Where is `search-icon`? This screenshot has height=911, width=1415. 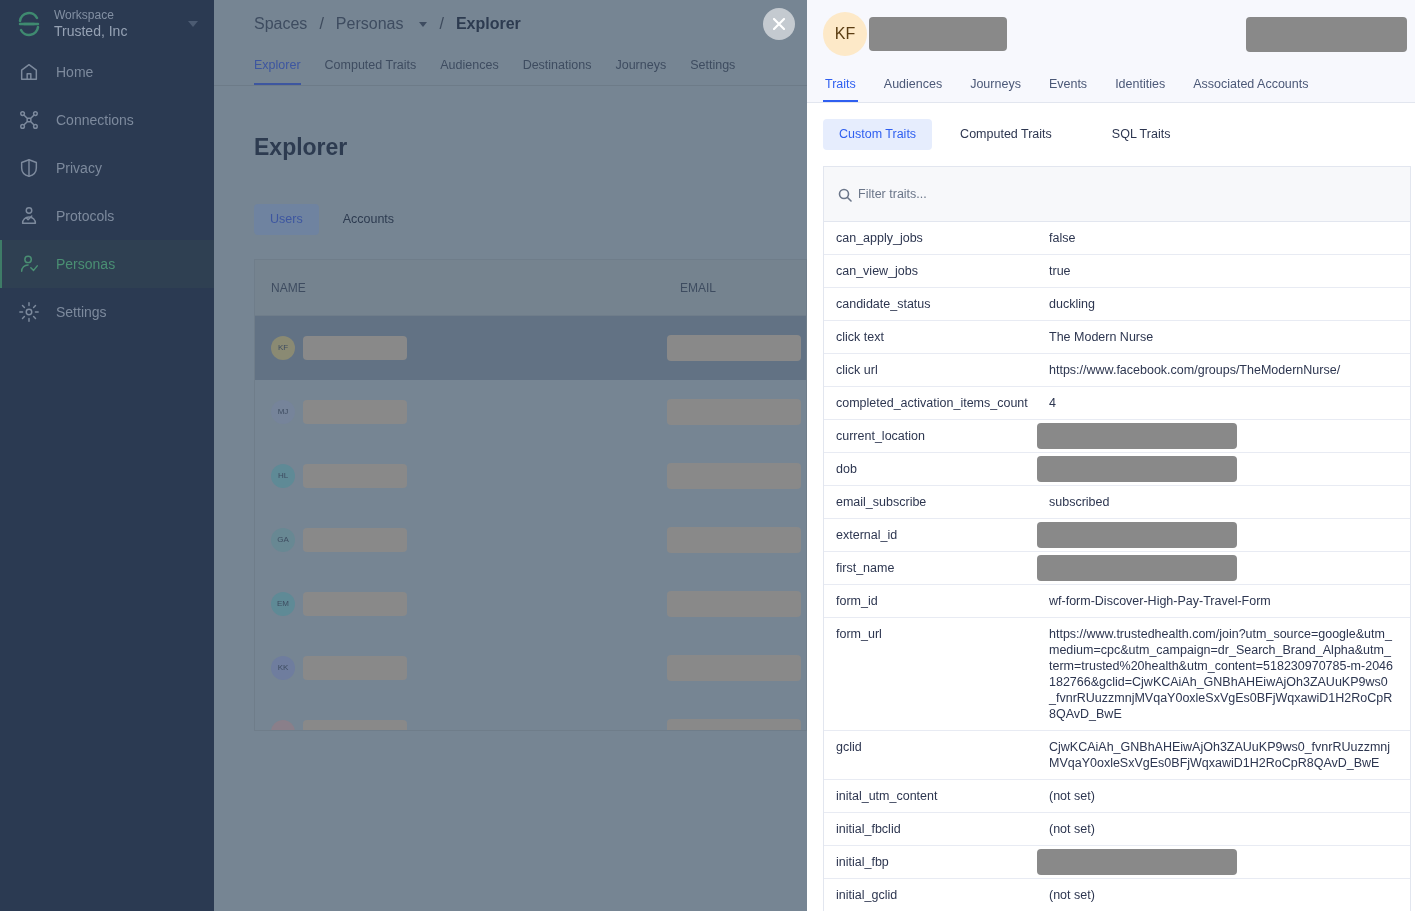 search-icon is located at coordinates (845, 194).